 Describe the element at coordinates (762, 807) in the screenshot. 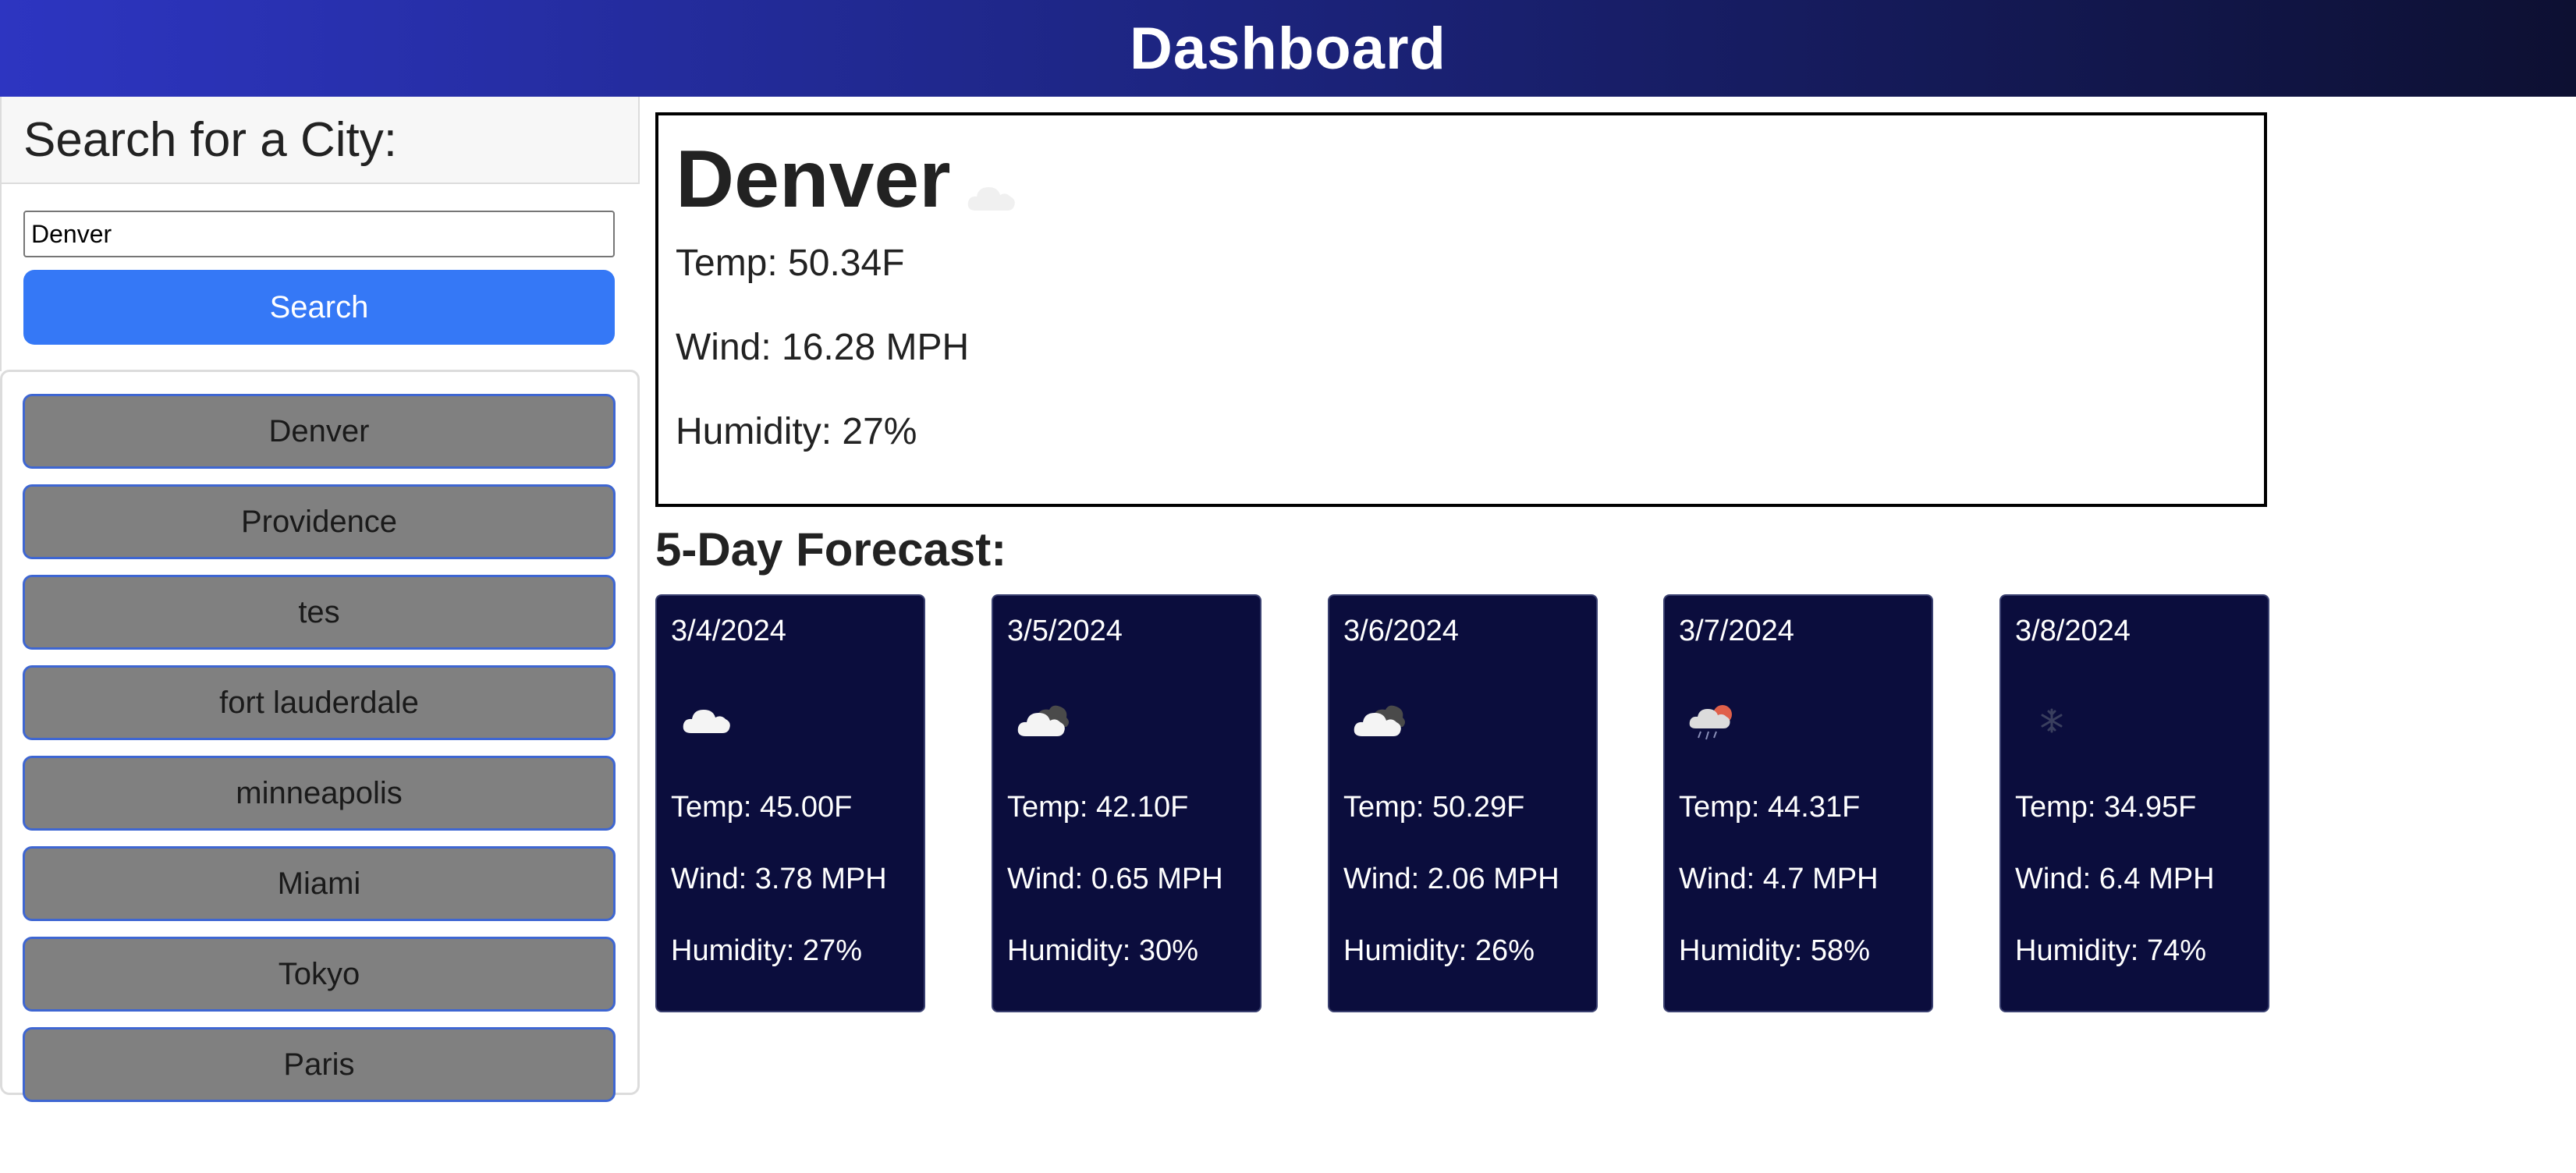

I see `forecast-temp: Temp: 45.00F` at that location.